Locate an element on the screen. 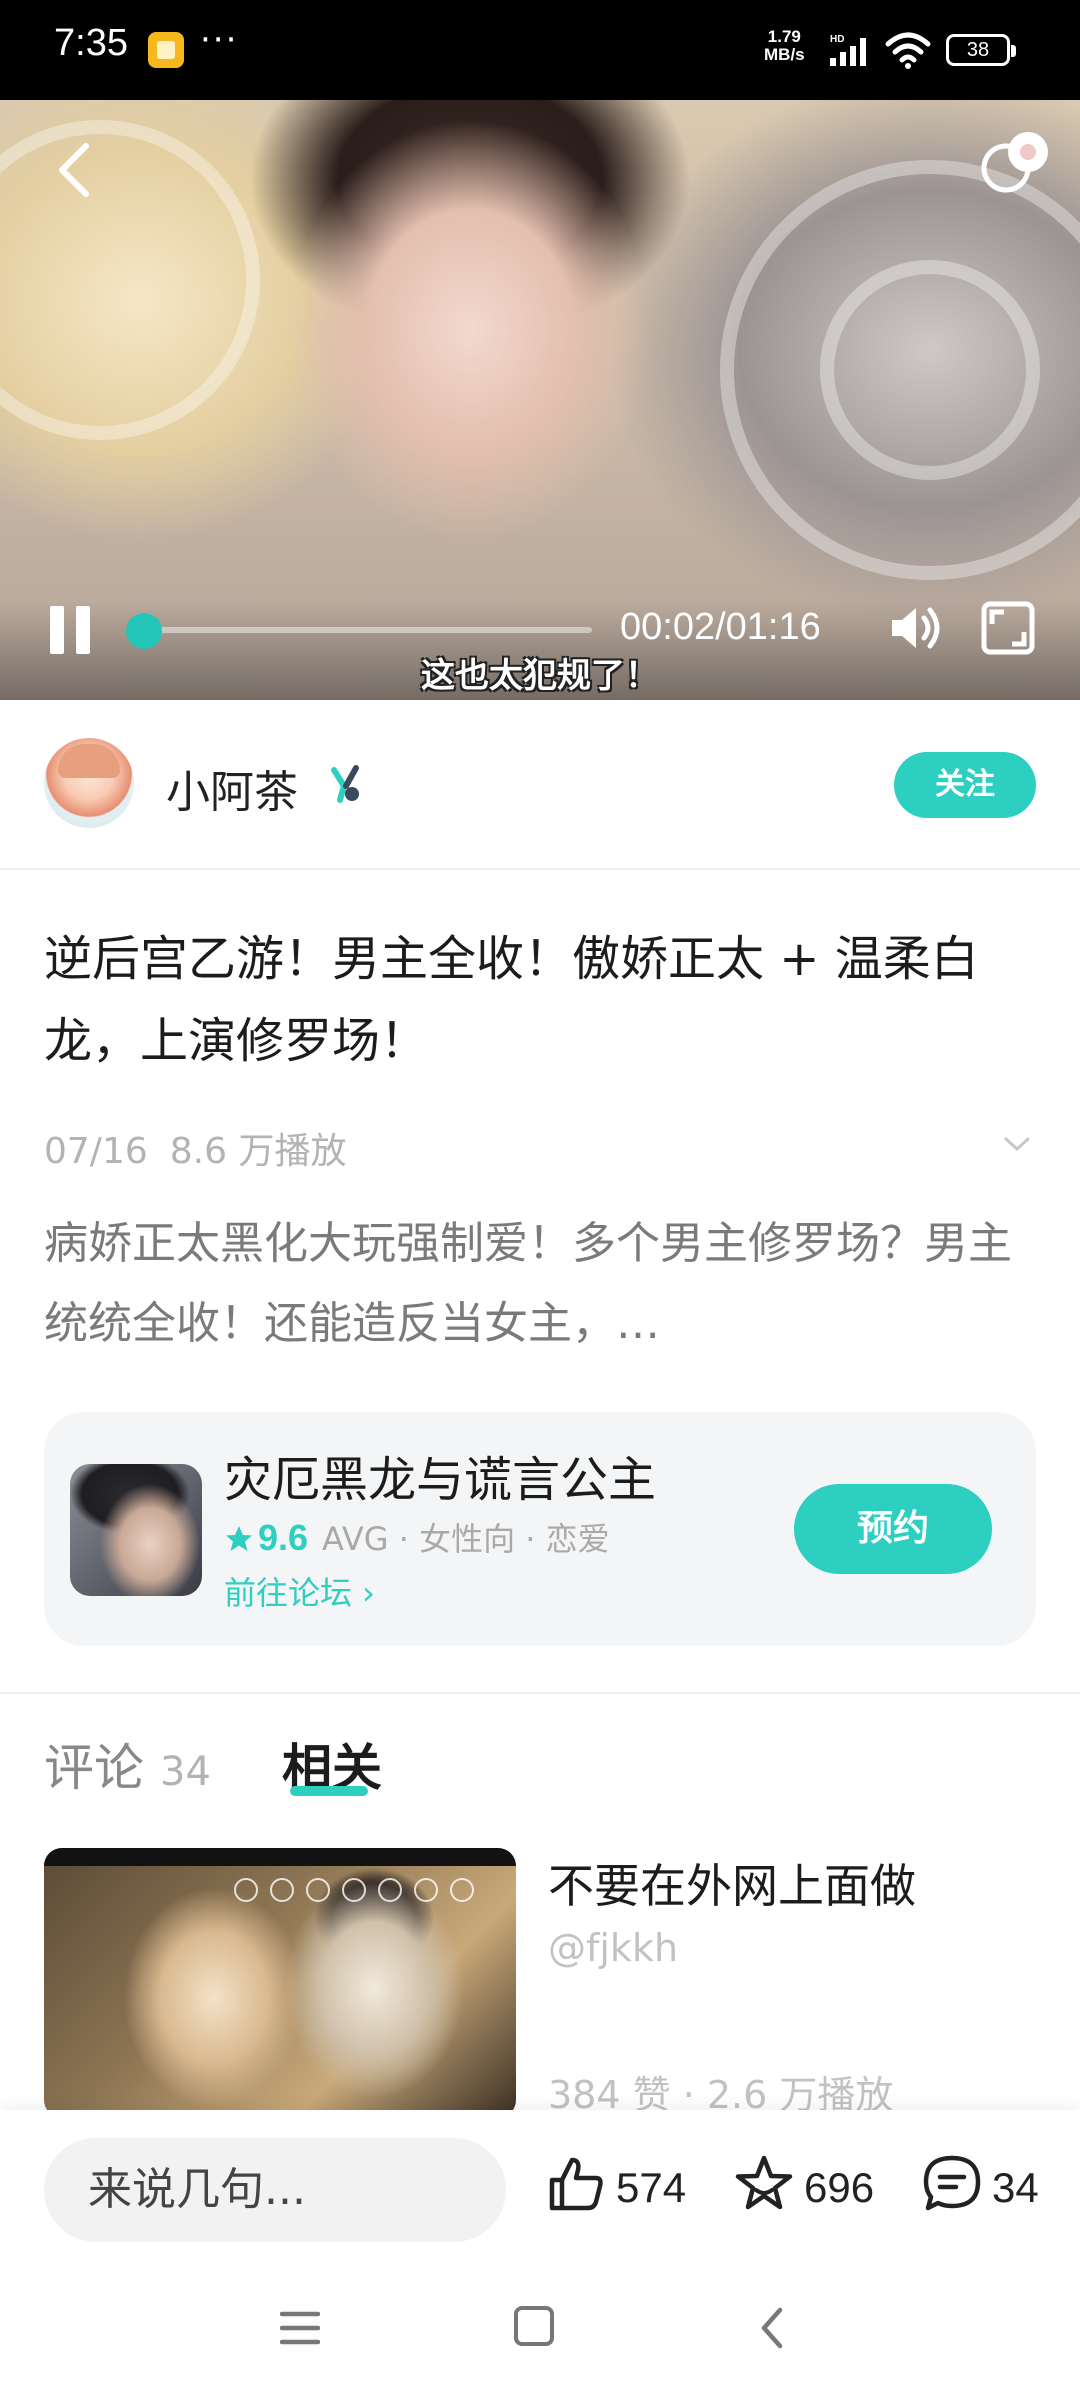  recent-apps-icon is located at coordinates (300, 2330).